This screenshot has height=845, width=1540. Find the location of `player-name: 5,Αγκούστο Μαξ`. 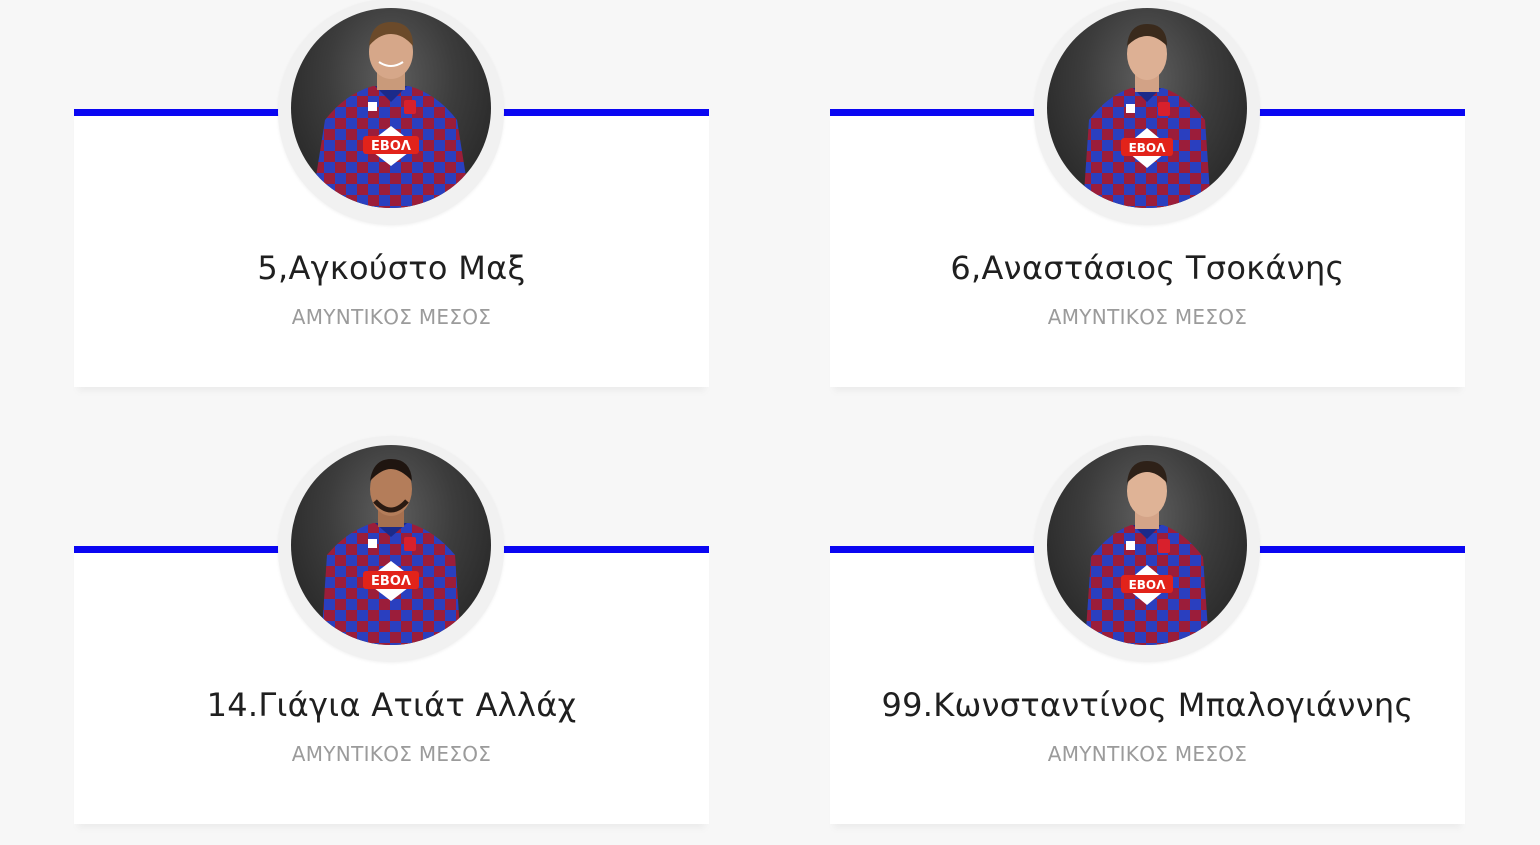

player-name: 5,Αγκούστο Μαξ is located at coordinates (391, 268).